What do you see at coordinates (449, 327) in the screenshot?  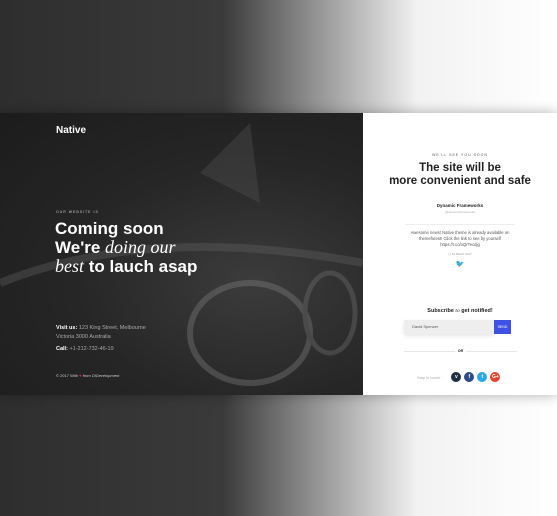 I see `name-input: David Spencer` at bounding box center [449, 327].